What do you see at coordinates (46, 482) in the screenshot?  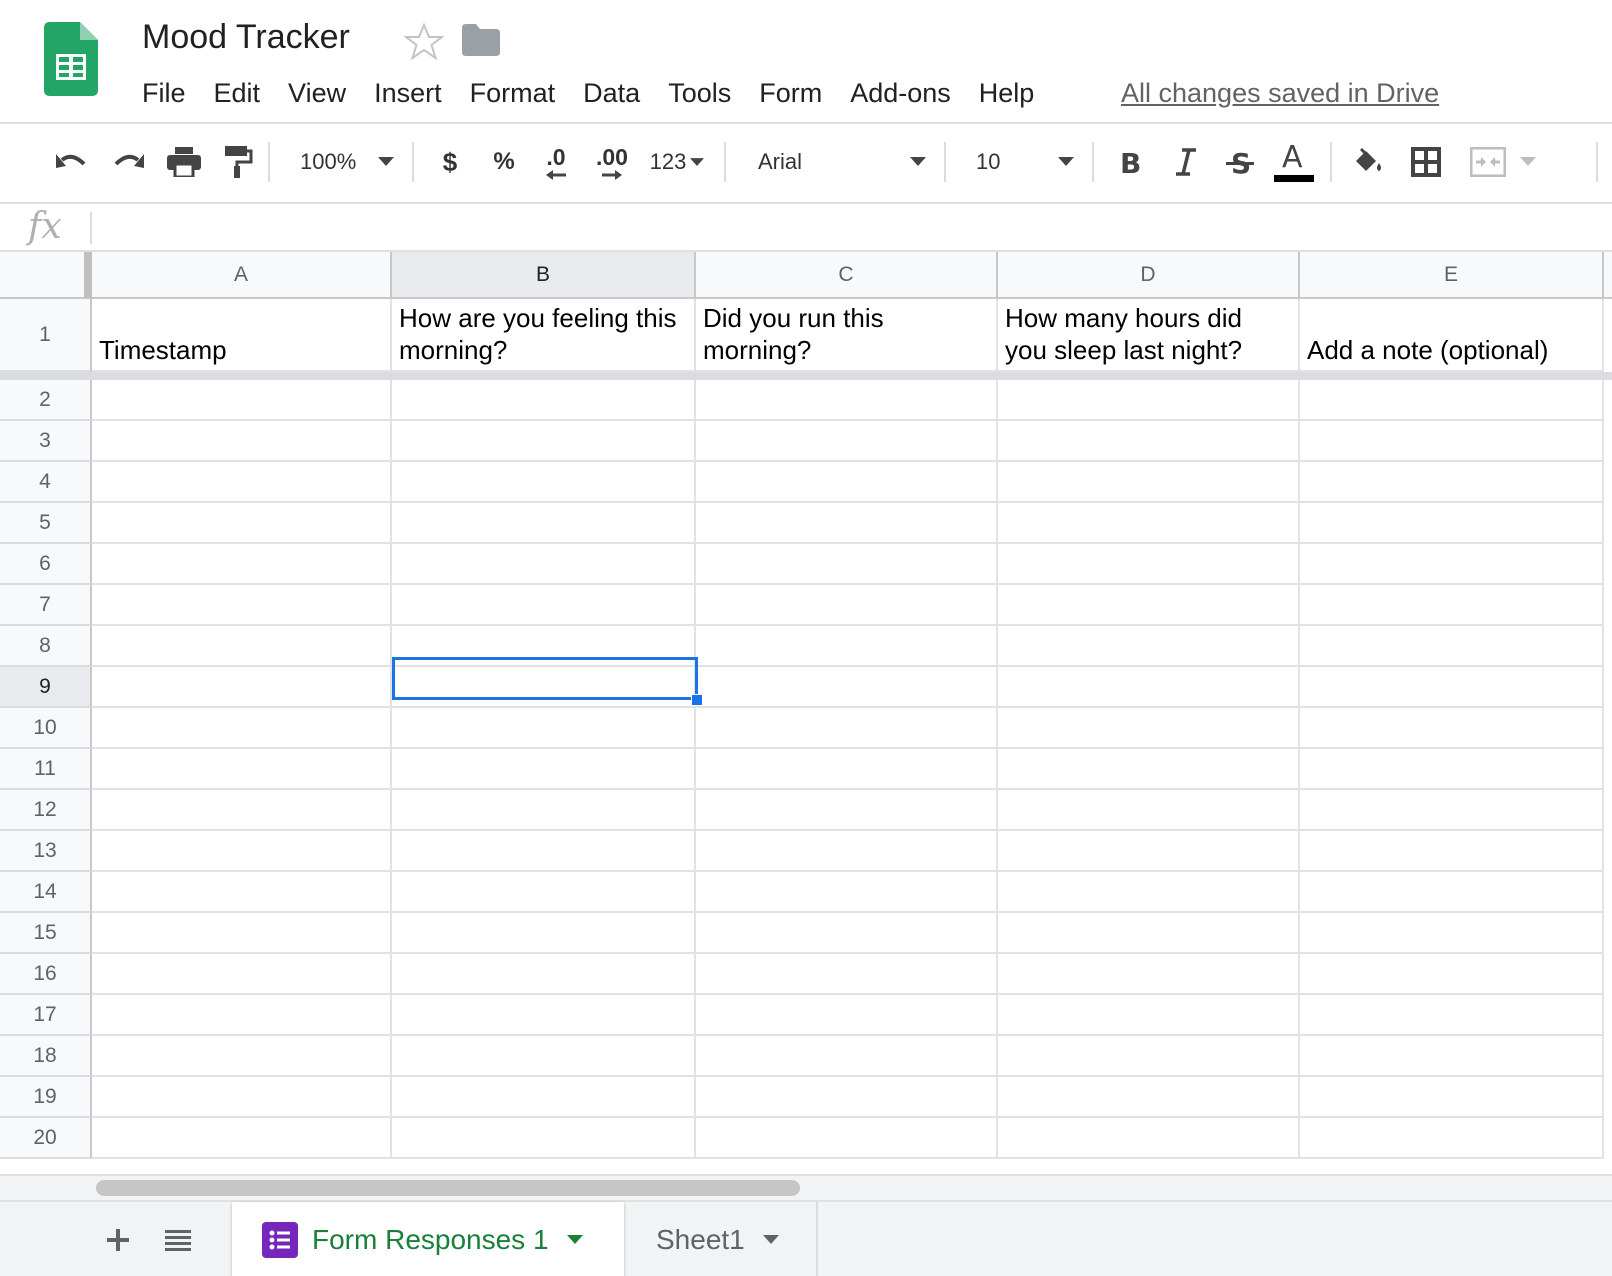 I see `row-header-4: 4` at bounding box center [46, 482].